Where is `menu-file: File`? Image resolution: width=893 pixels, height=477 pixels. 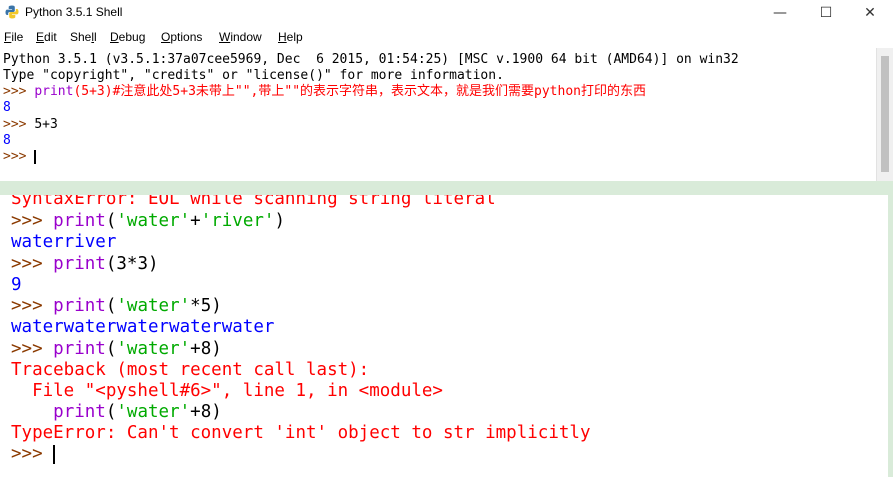
menu-file: File is located at coordinates (13, 37).